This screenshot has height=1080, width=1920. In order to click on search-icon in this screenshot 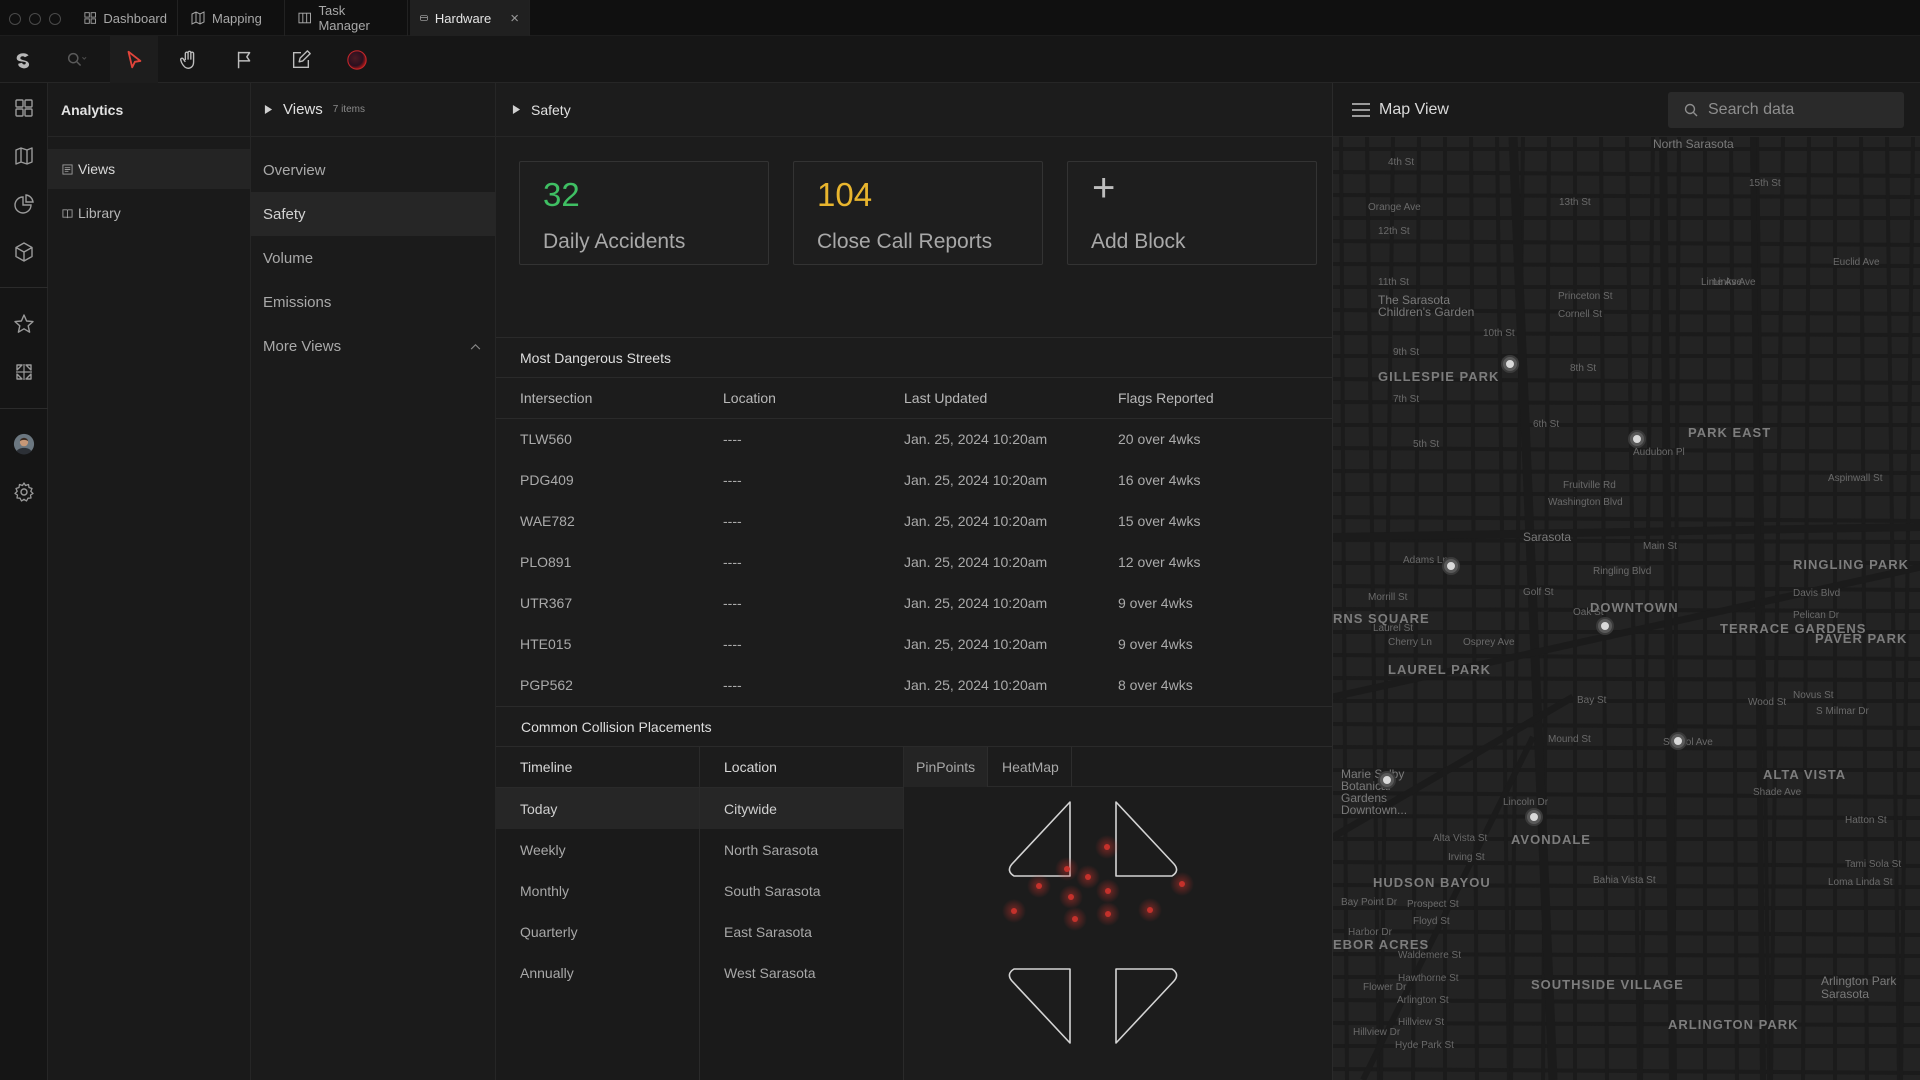, I will do `click(1691, 110)`.